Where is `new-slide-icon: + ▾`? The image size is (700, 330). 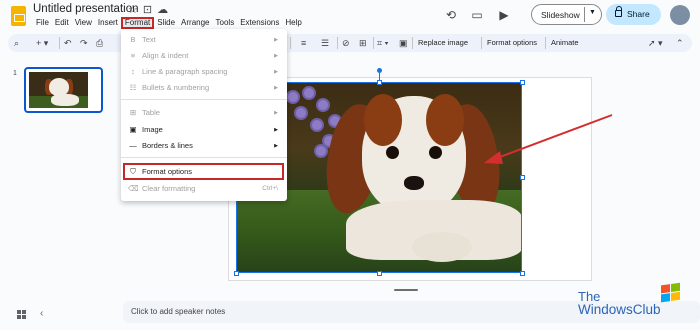 new-slide-icon: + ▾ is located at coordinates (42, 43).